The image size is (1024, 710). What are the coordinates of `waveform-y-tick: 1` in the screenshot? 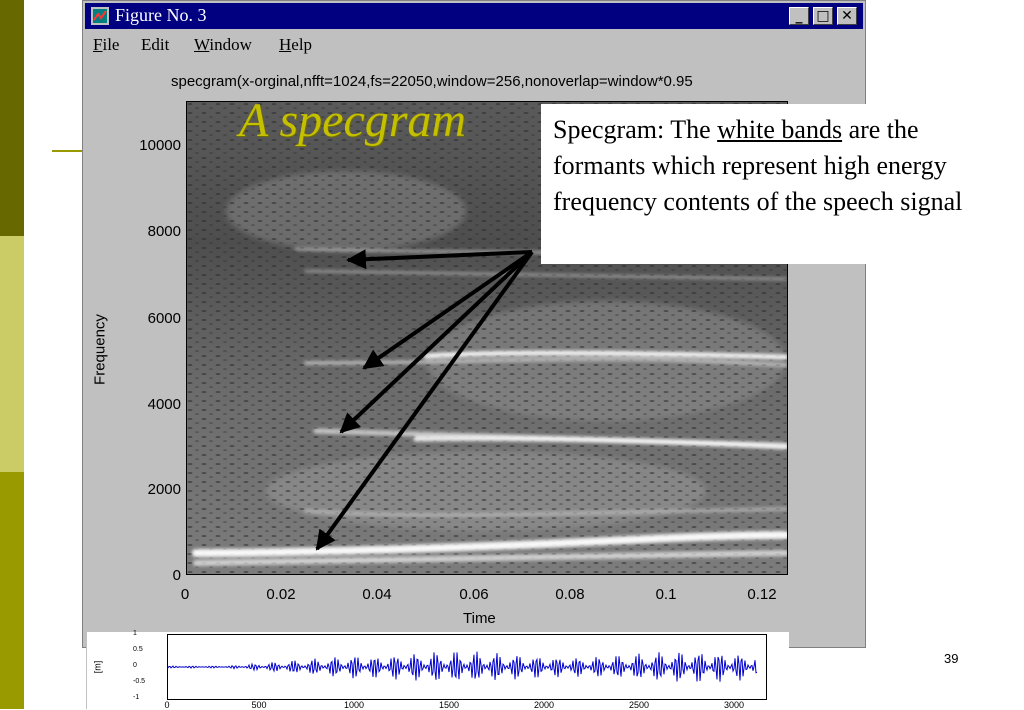 It's located at (135, 633).